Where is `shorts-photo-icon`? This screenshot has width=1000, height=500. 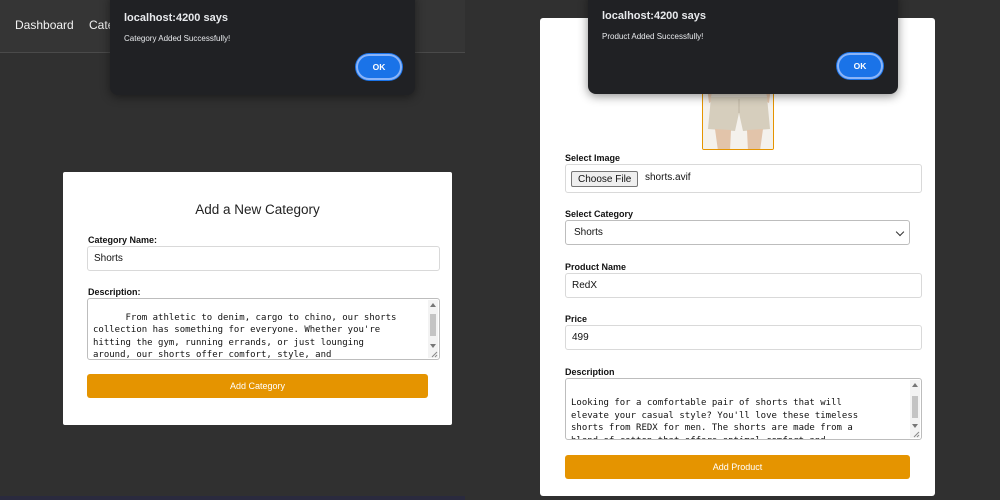
shorts-photo-icon is located at coordinates (738, 118).